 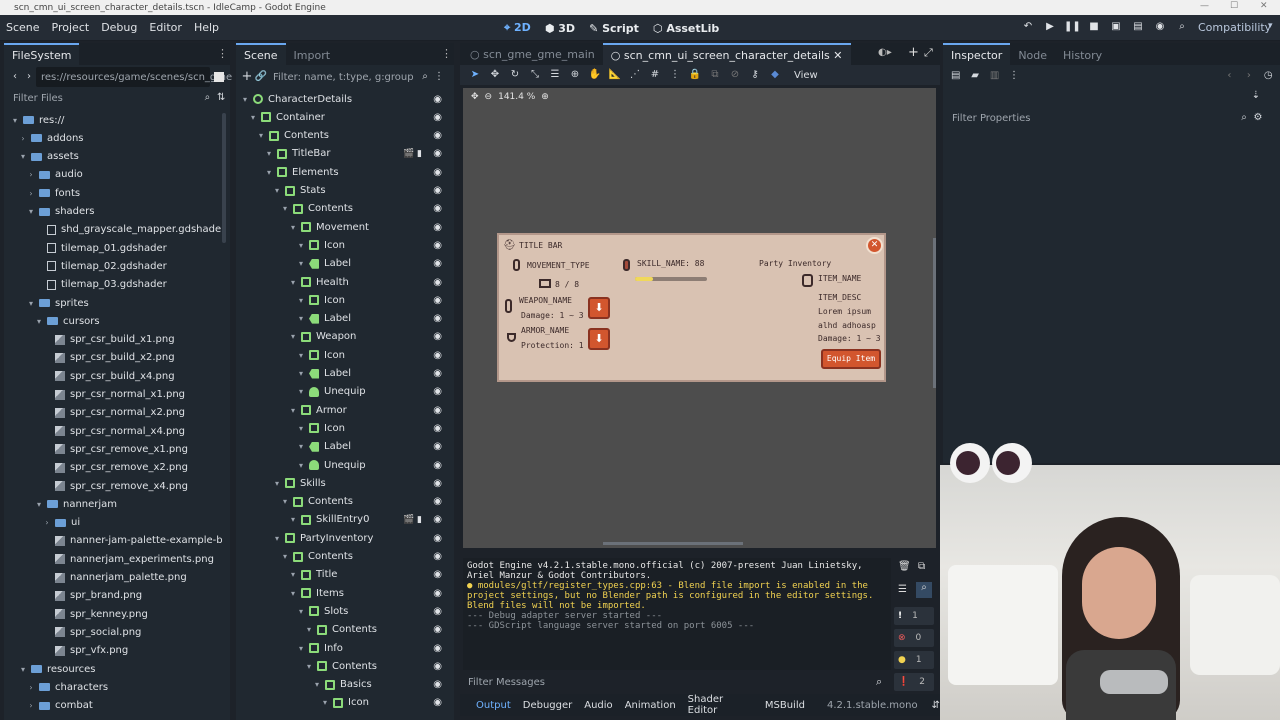 What do you see at coordinates (48, 157) in the screenshot?
I see `folder-item: ▾ assets` at bounding box center [48, 157].